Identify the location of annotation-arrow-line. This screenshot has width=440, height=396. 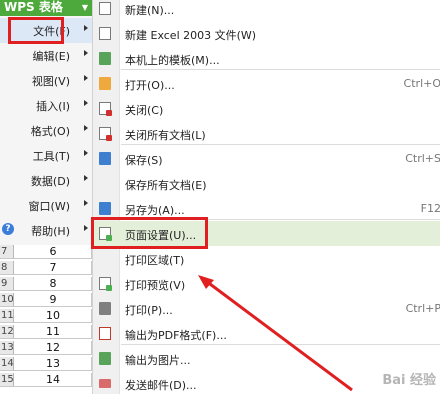
(279, 335).